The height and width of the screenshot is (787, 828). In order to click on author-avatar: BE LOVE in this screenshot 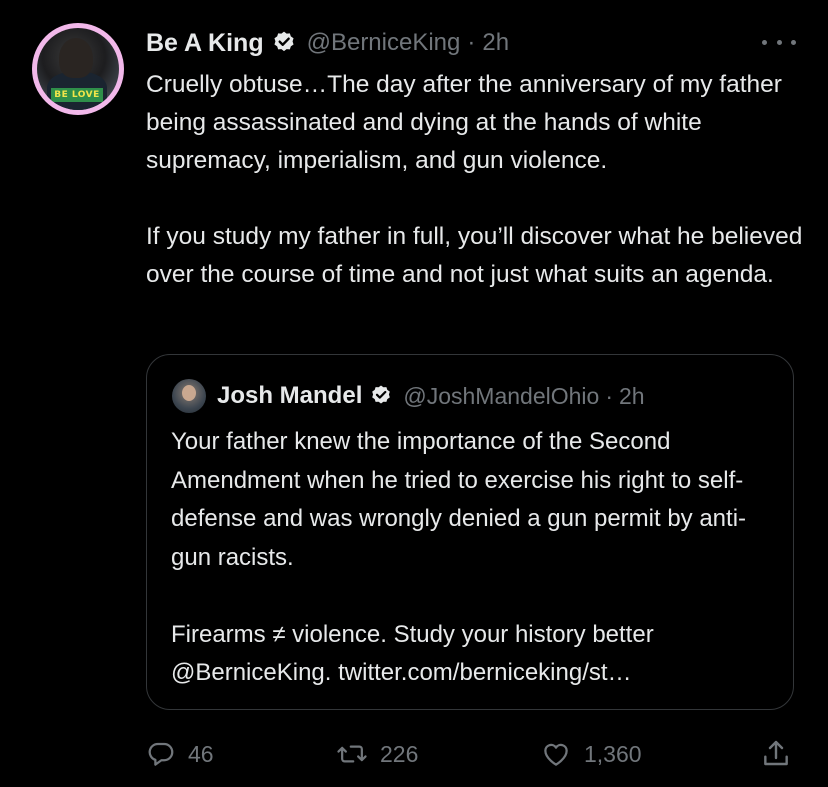, I will do `click(78, 69)`.